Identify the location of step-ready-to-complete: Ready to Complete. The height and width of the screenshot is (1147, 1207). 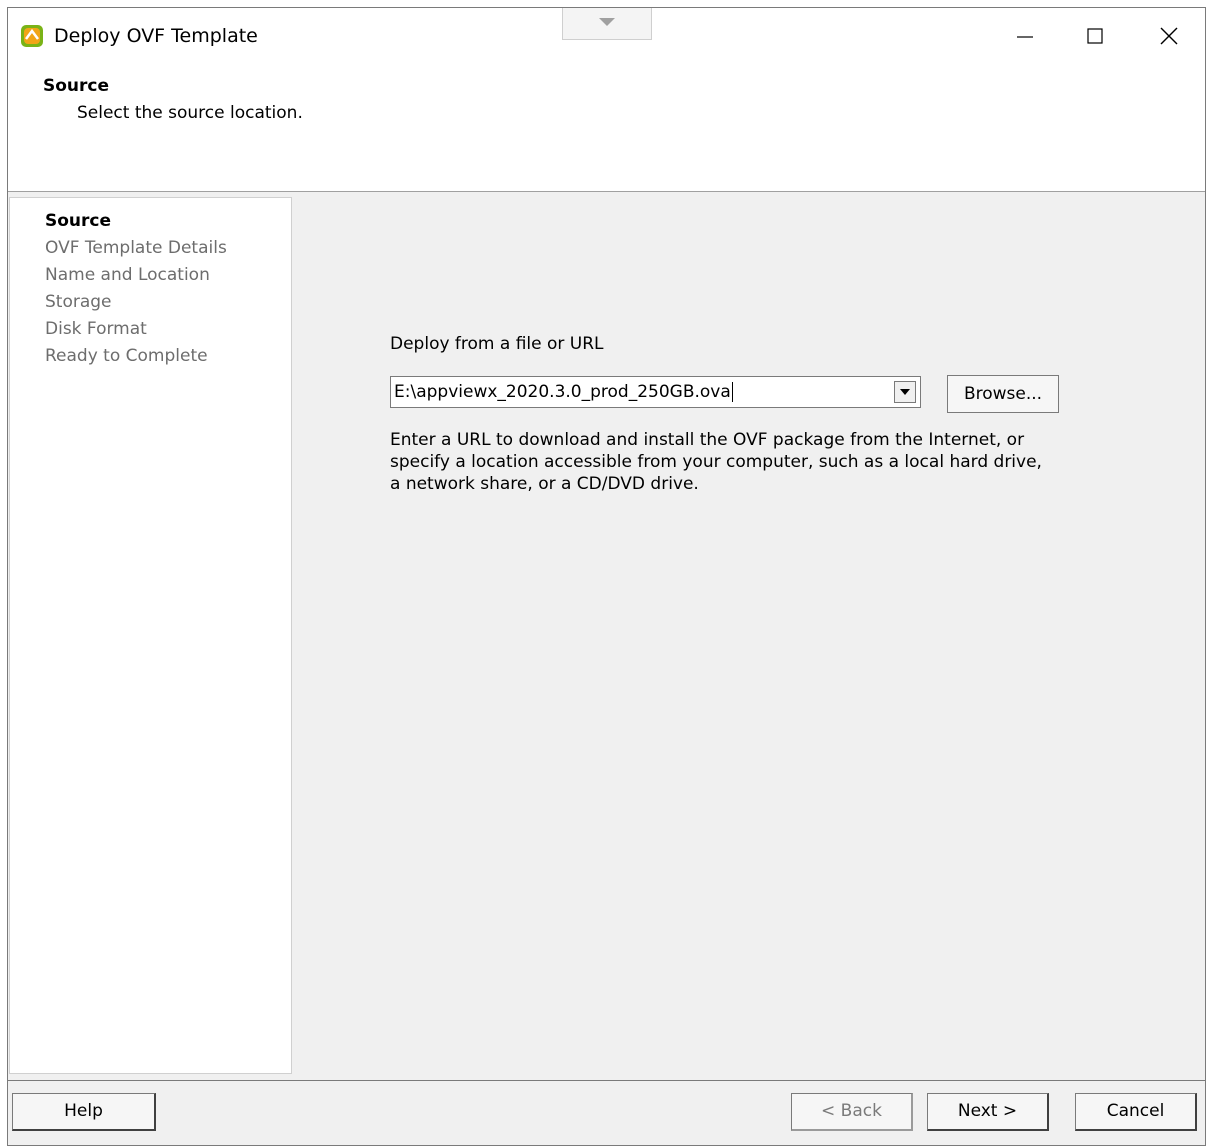
(126, 356).